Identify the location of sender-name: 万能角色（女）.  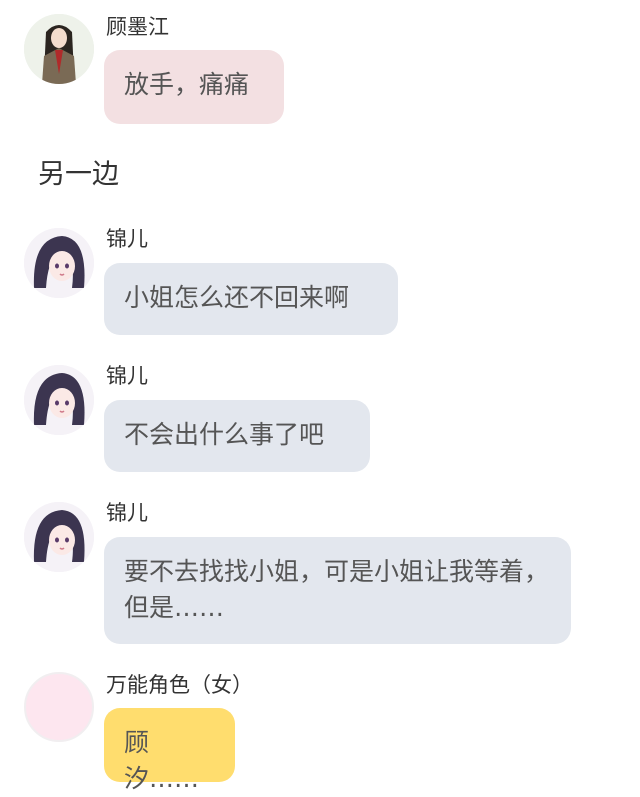
(179, 685).